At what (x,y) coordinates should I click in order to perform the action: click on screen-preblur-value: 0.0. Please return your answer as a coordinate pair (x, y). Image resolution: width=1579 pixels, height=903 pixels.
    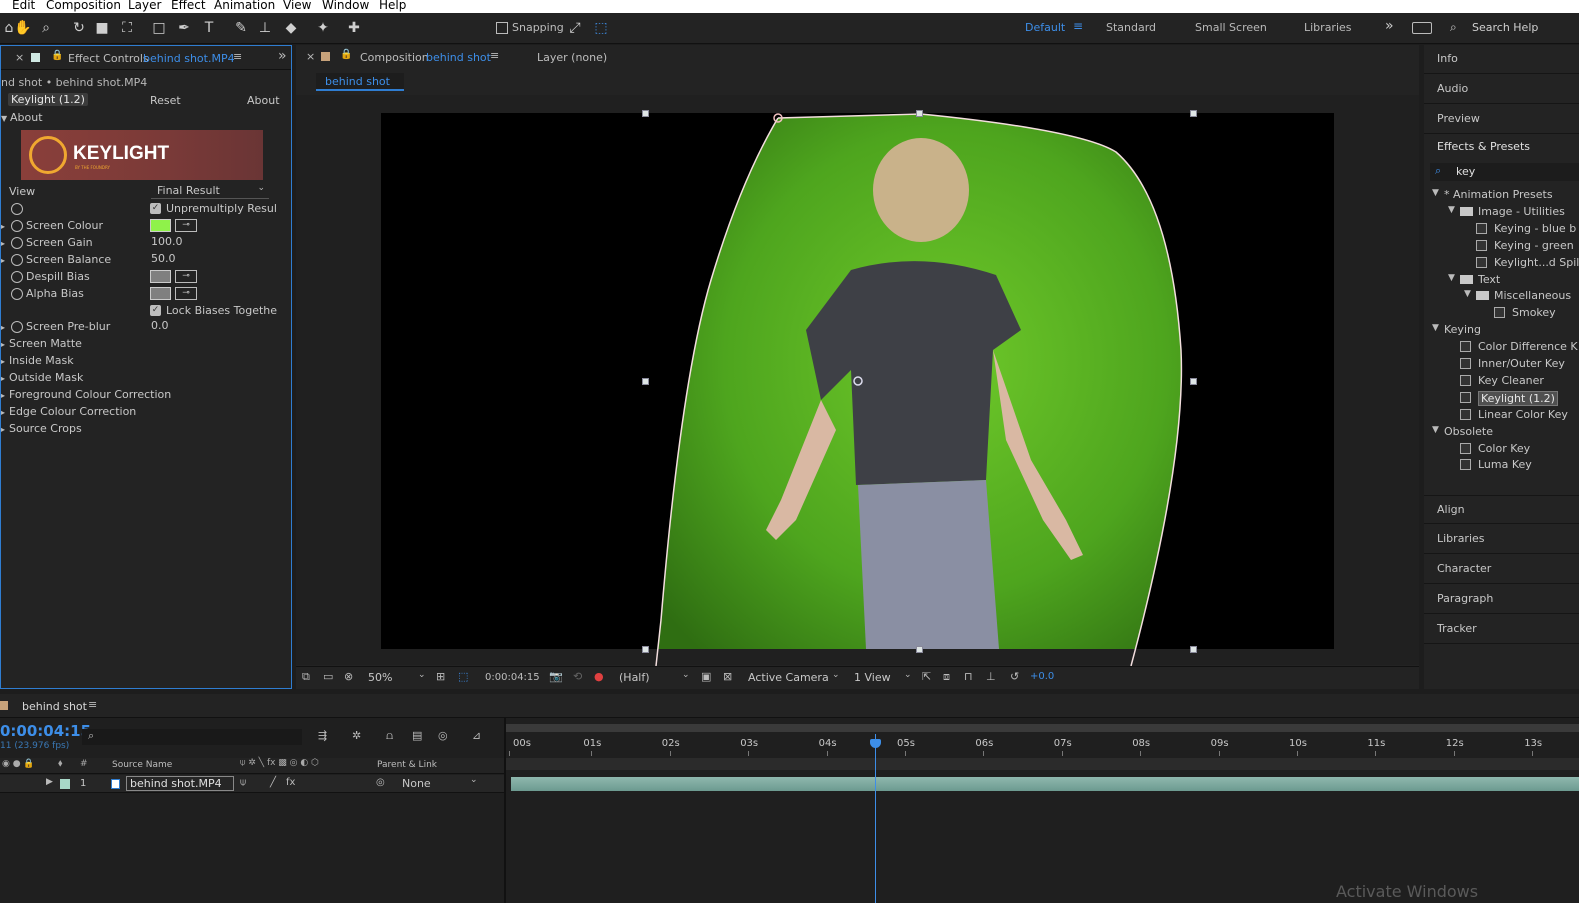
    Looking at the image, I should click on (160, 325).